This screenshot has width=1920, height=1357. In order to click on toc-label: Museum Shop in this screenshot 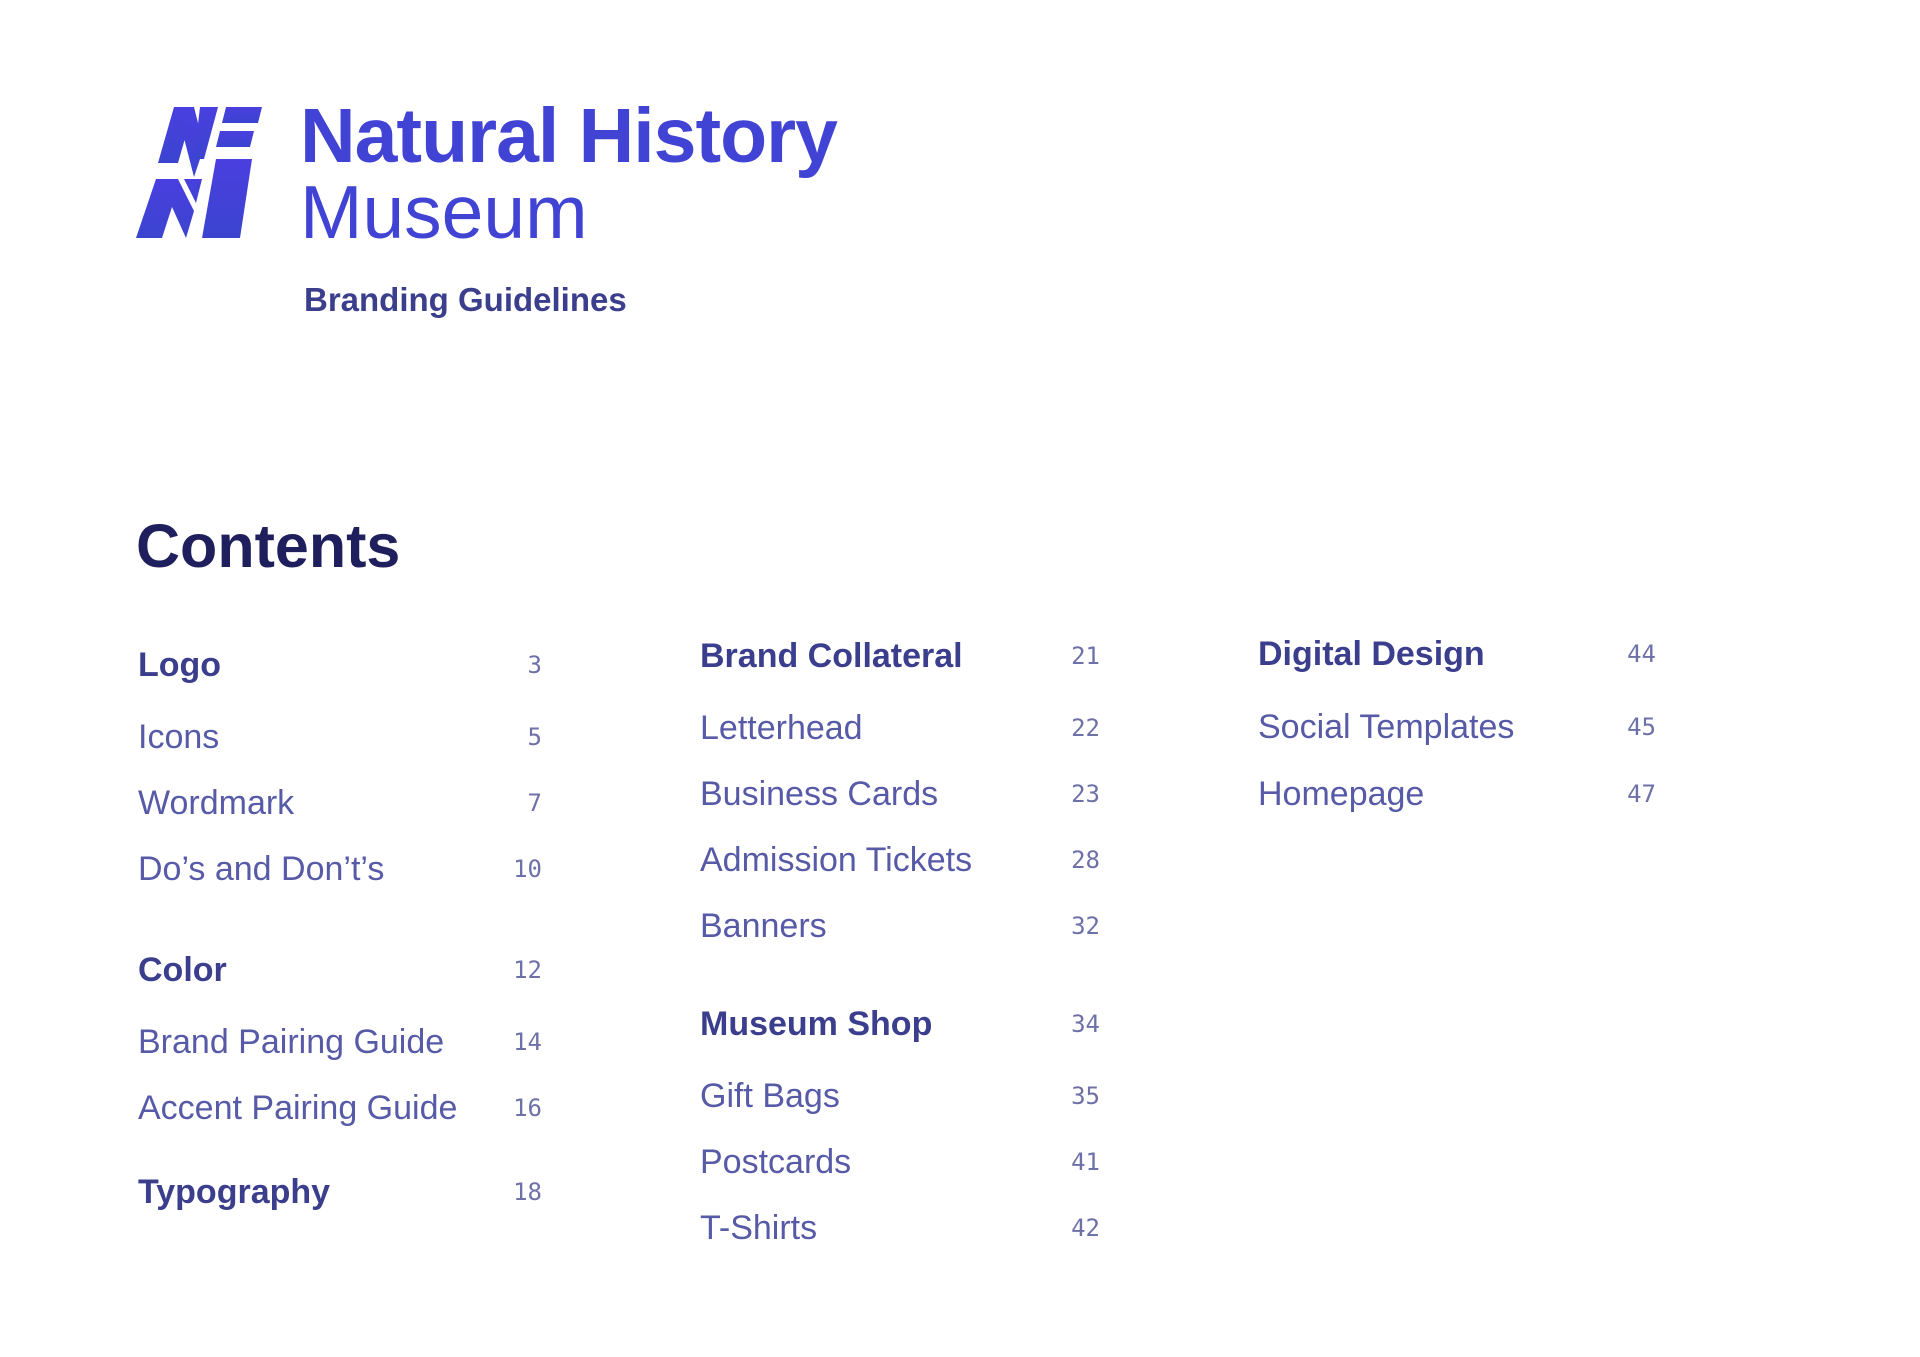, I will do `click(816, 1024)`.